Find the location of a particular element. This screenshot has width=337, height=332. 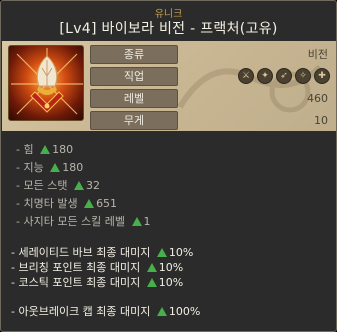

stat-line: - 힘 180 is located at coordinates (171, 150).